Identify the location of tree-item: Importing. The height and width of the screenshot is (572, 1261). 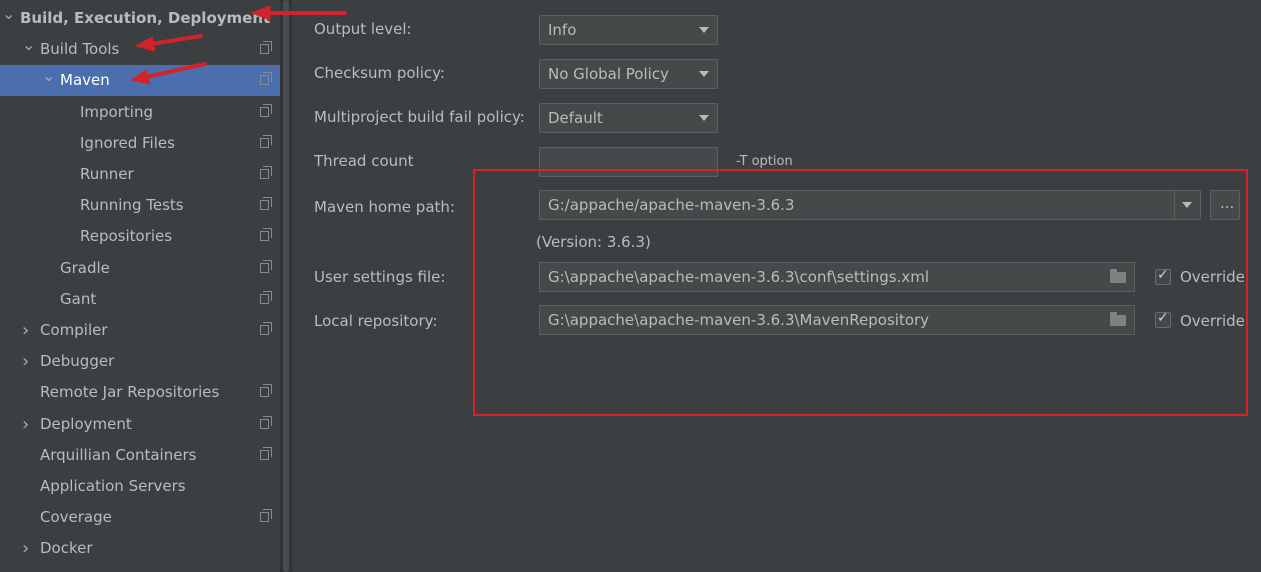
(140, 112).